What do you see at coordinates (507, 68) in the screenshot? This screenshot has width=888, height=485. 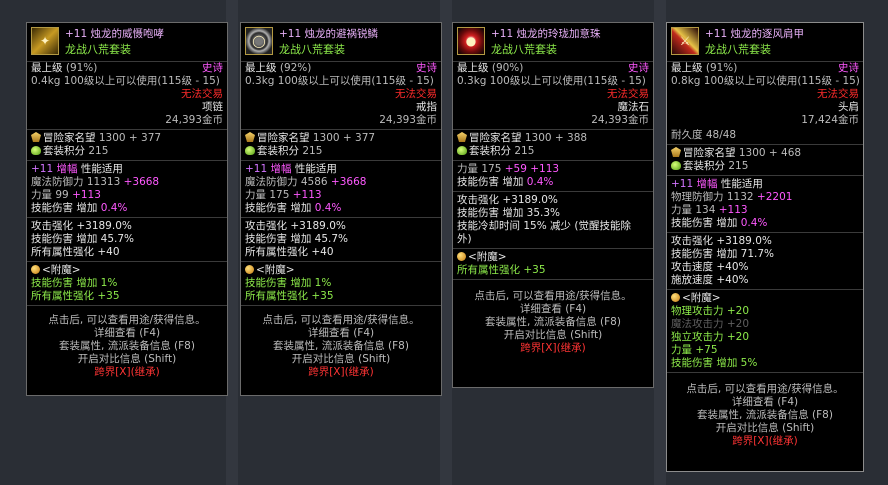 I see `grade-pct: (90%)` at bounding box center [507, 68].